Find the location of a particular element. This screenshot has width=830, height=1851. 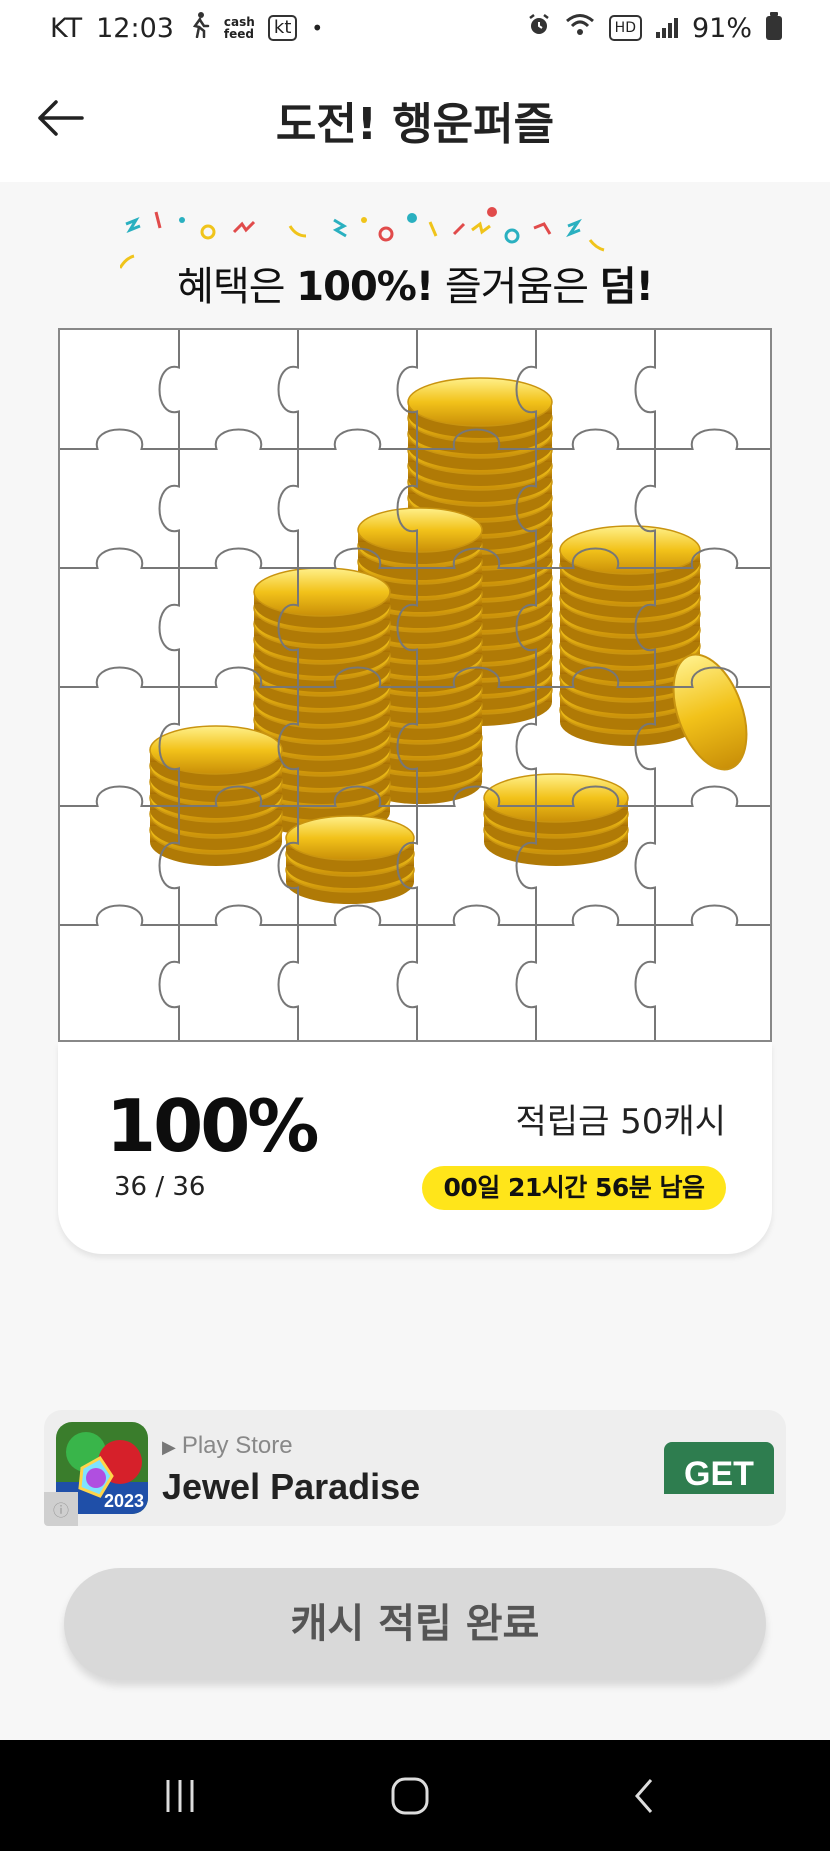

ad-title: Jewel Paradise is located at coordinates (291, 1487).